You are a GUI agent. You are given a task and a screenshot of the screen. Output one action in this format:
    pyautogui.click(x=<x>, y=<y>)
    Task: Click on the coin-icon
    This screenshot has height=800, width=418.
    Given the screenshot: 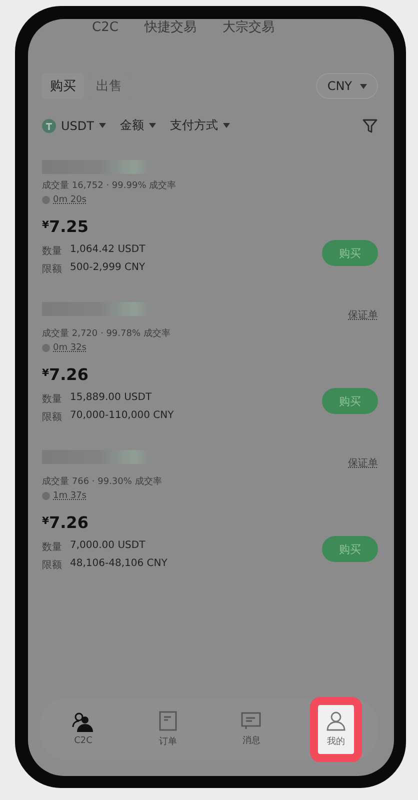 What is the action you would take?
    pyautogui.click(x=49, y=125)
    